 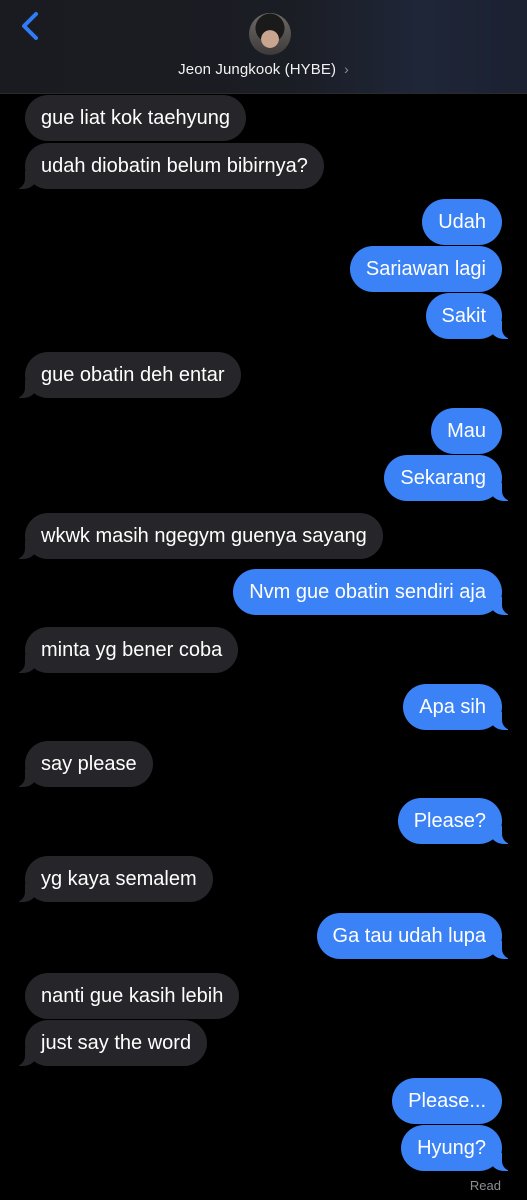 I want to click on message-text: just say the word, so click(x=116, y=1043).